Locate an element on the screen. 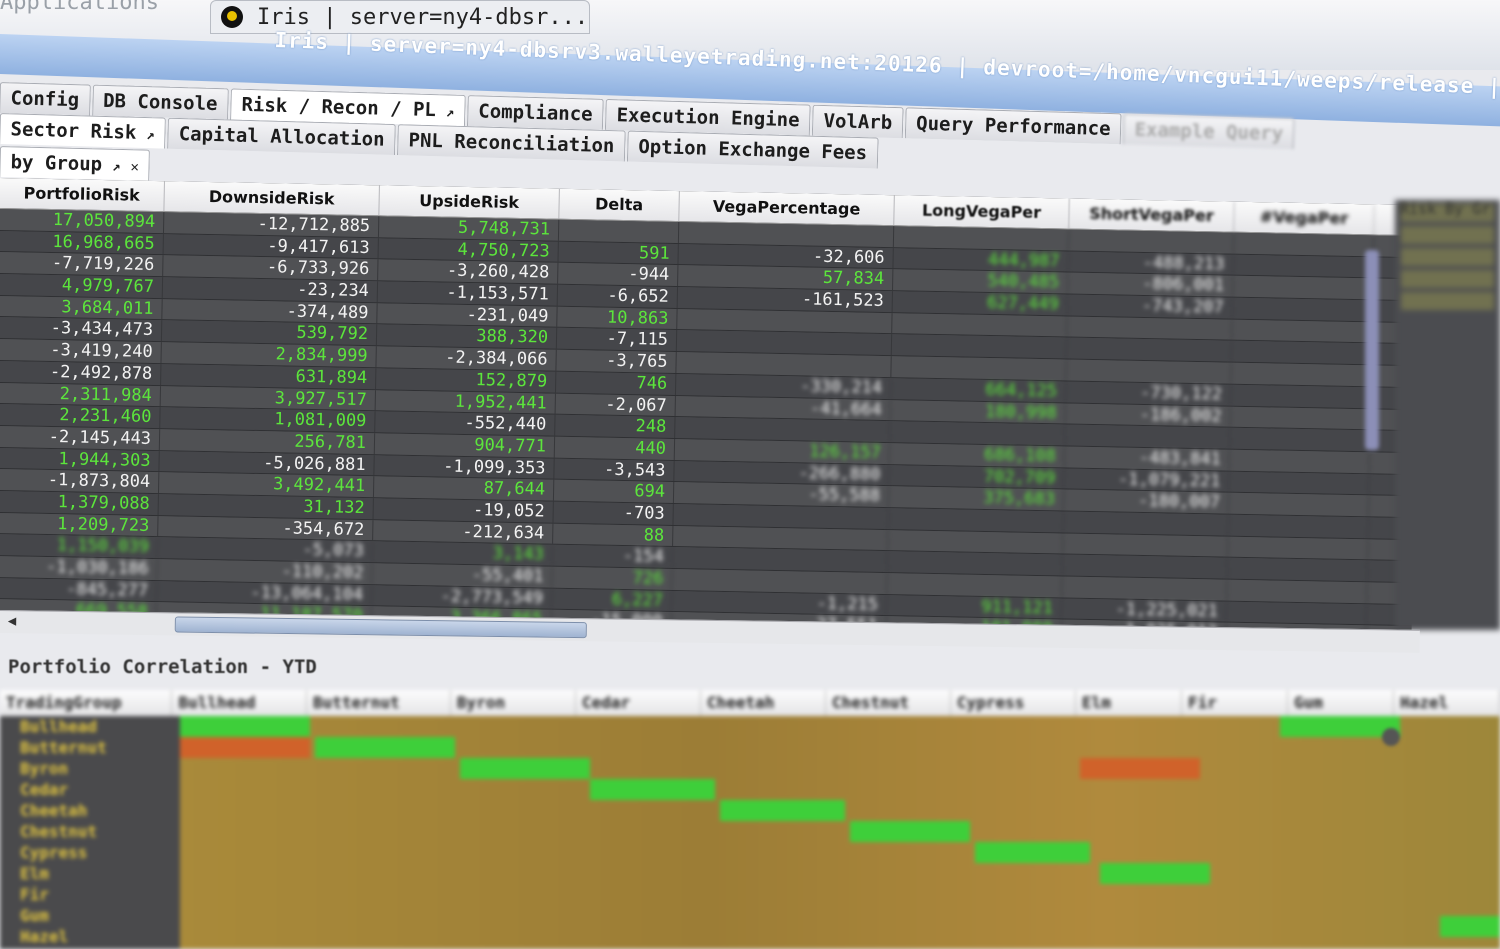 The height and width of the screenshot is (949, 1500). corr-row-name: Chestnut is located at coordinates (90, 831).